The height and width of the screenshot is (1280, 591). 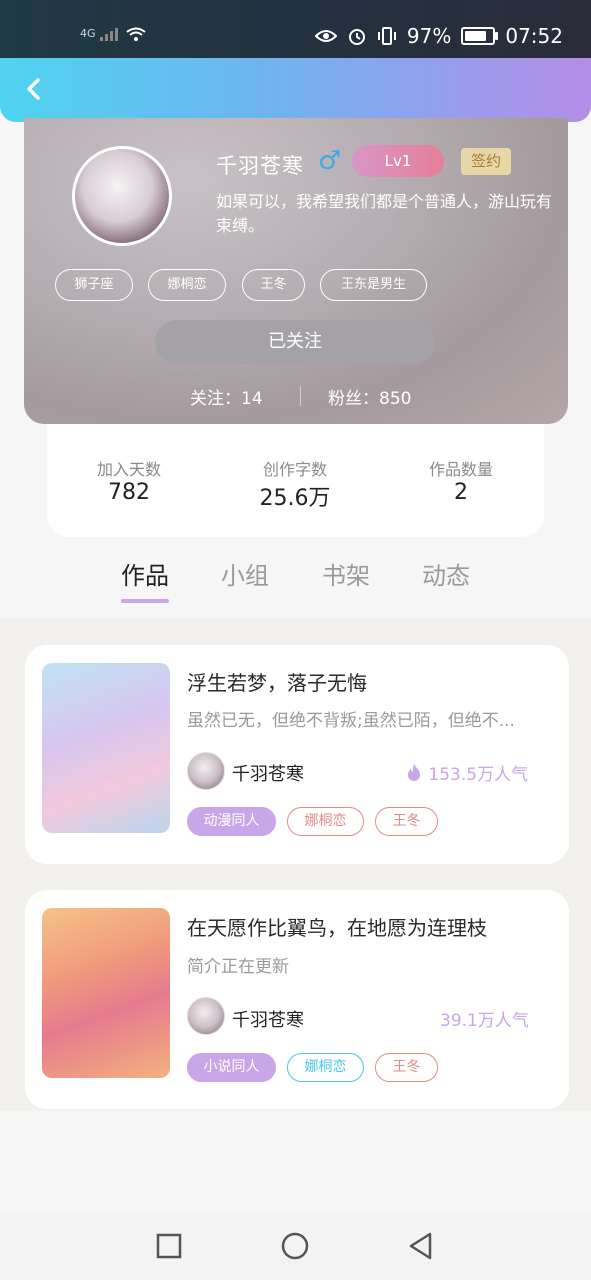 I want to click on book-title: 浮生若梦，落子无悔, so click(x=277, y=681).